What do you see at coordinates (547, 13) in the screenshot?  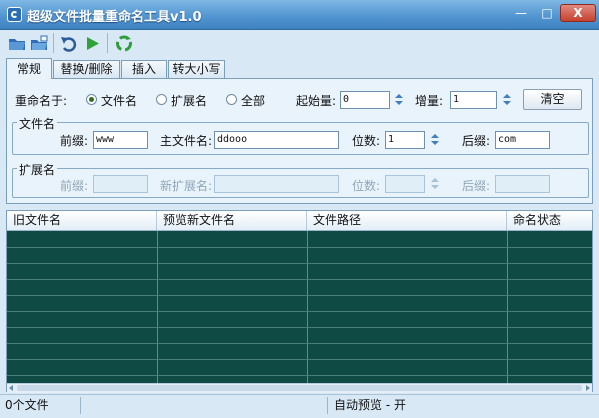 I see `maximize-button: □` at bounding box center [547, 13].